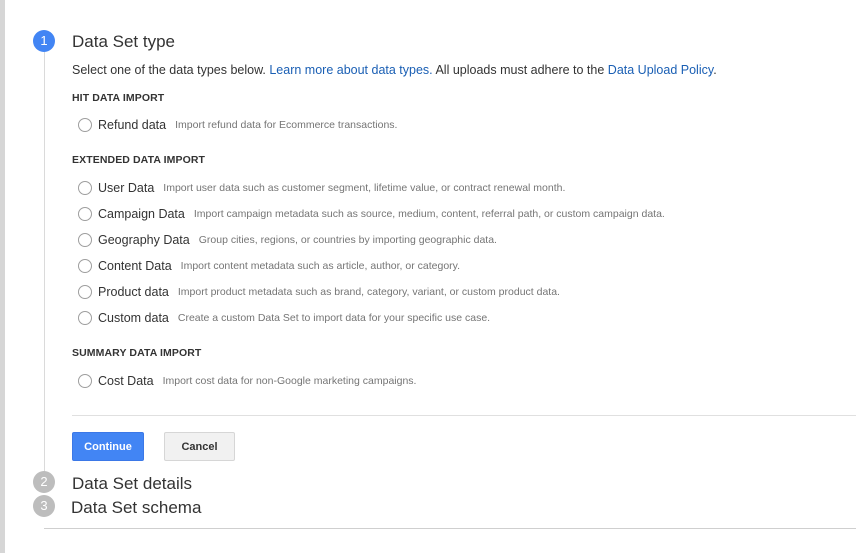 The image size is (856, 553). I want to click on step-1-title: Data Set type, so click(124, 41).